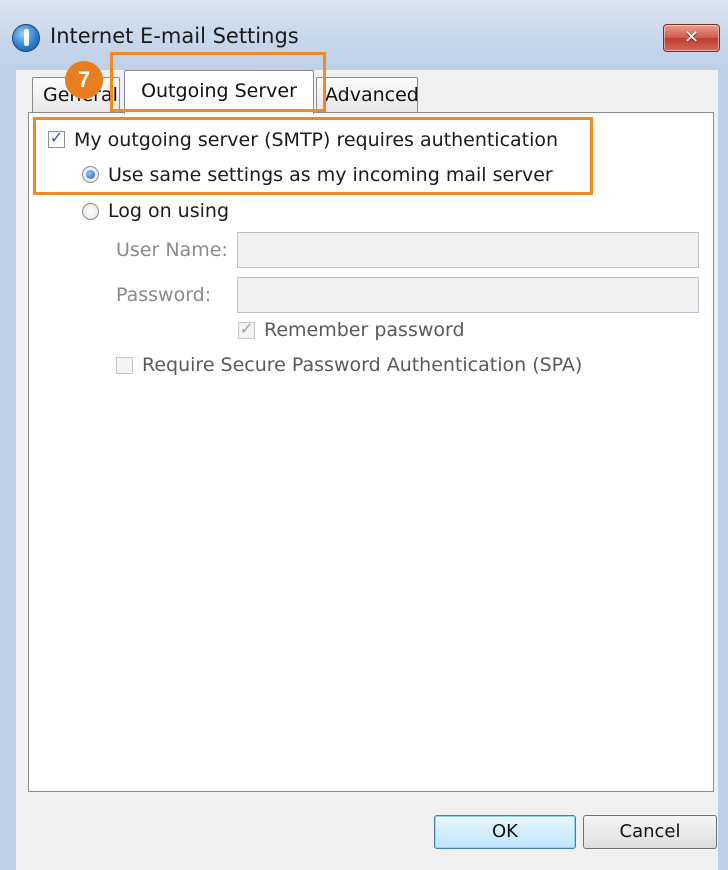 The image size is (728, 870). I want to click on title-bar: Internet E-mail Settings ✕, so click(364, 35).